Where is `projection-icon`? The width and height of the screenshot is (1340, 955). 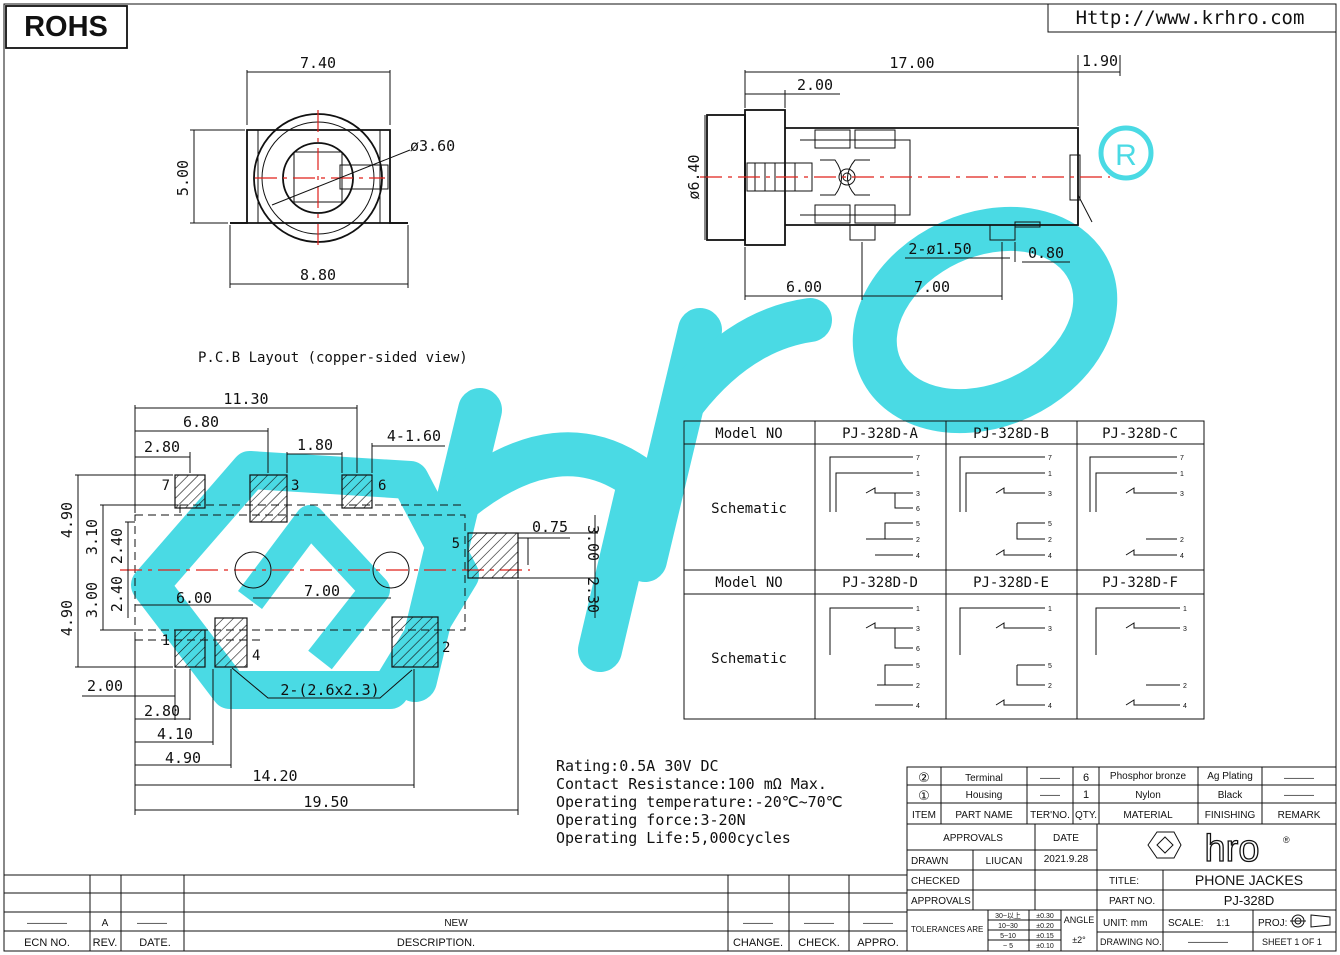 projection-icon is located at coordinates (1310, 921).